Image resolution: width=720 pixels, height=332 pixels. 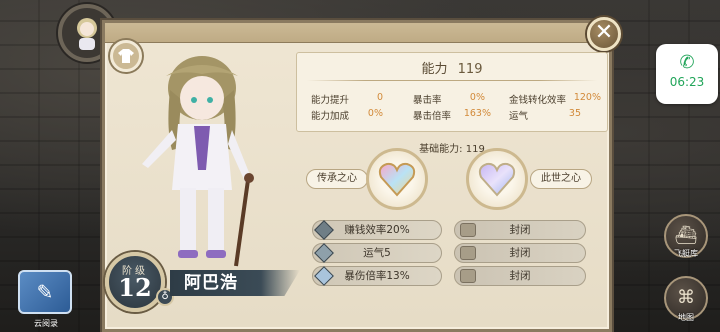 What do you see at coordinates (545, 115) in the screenshot?
I see `stat-luck: 运气 35` at bounding box center [545, 115].